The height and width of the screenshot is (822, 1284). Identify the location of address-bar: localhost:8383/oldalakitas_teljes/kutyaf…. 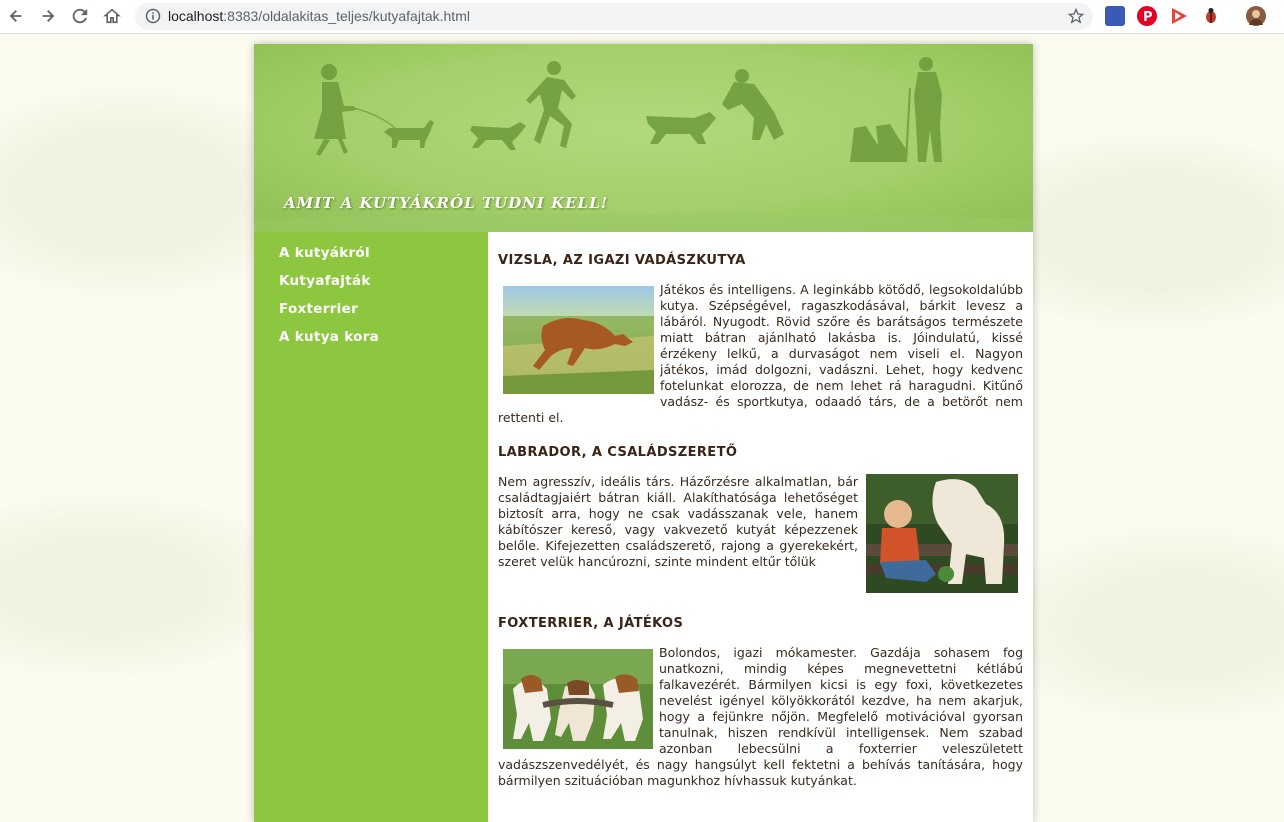
(614, 16).